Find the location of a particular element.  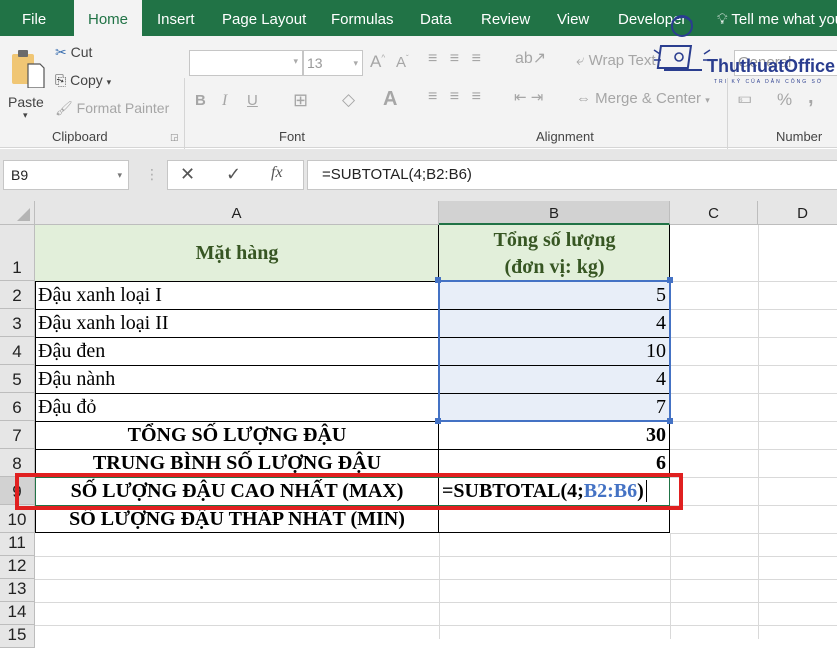

person-laptop-icon is located at coordinates (682, 43).